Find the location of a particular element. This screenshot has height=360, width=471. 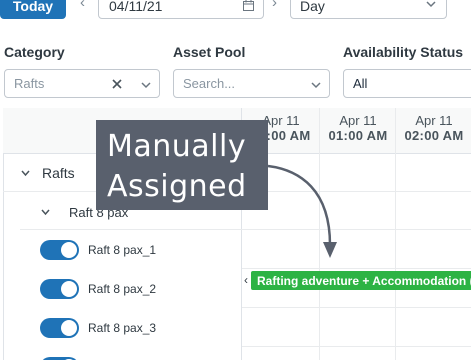

category-label: Category is located at coordinates (34, 52).